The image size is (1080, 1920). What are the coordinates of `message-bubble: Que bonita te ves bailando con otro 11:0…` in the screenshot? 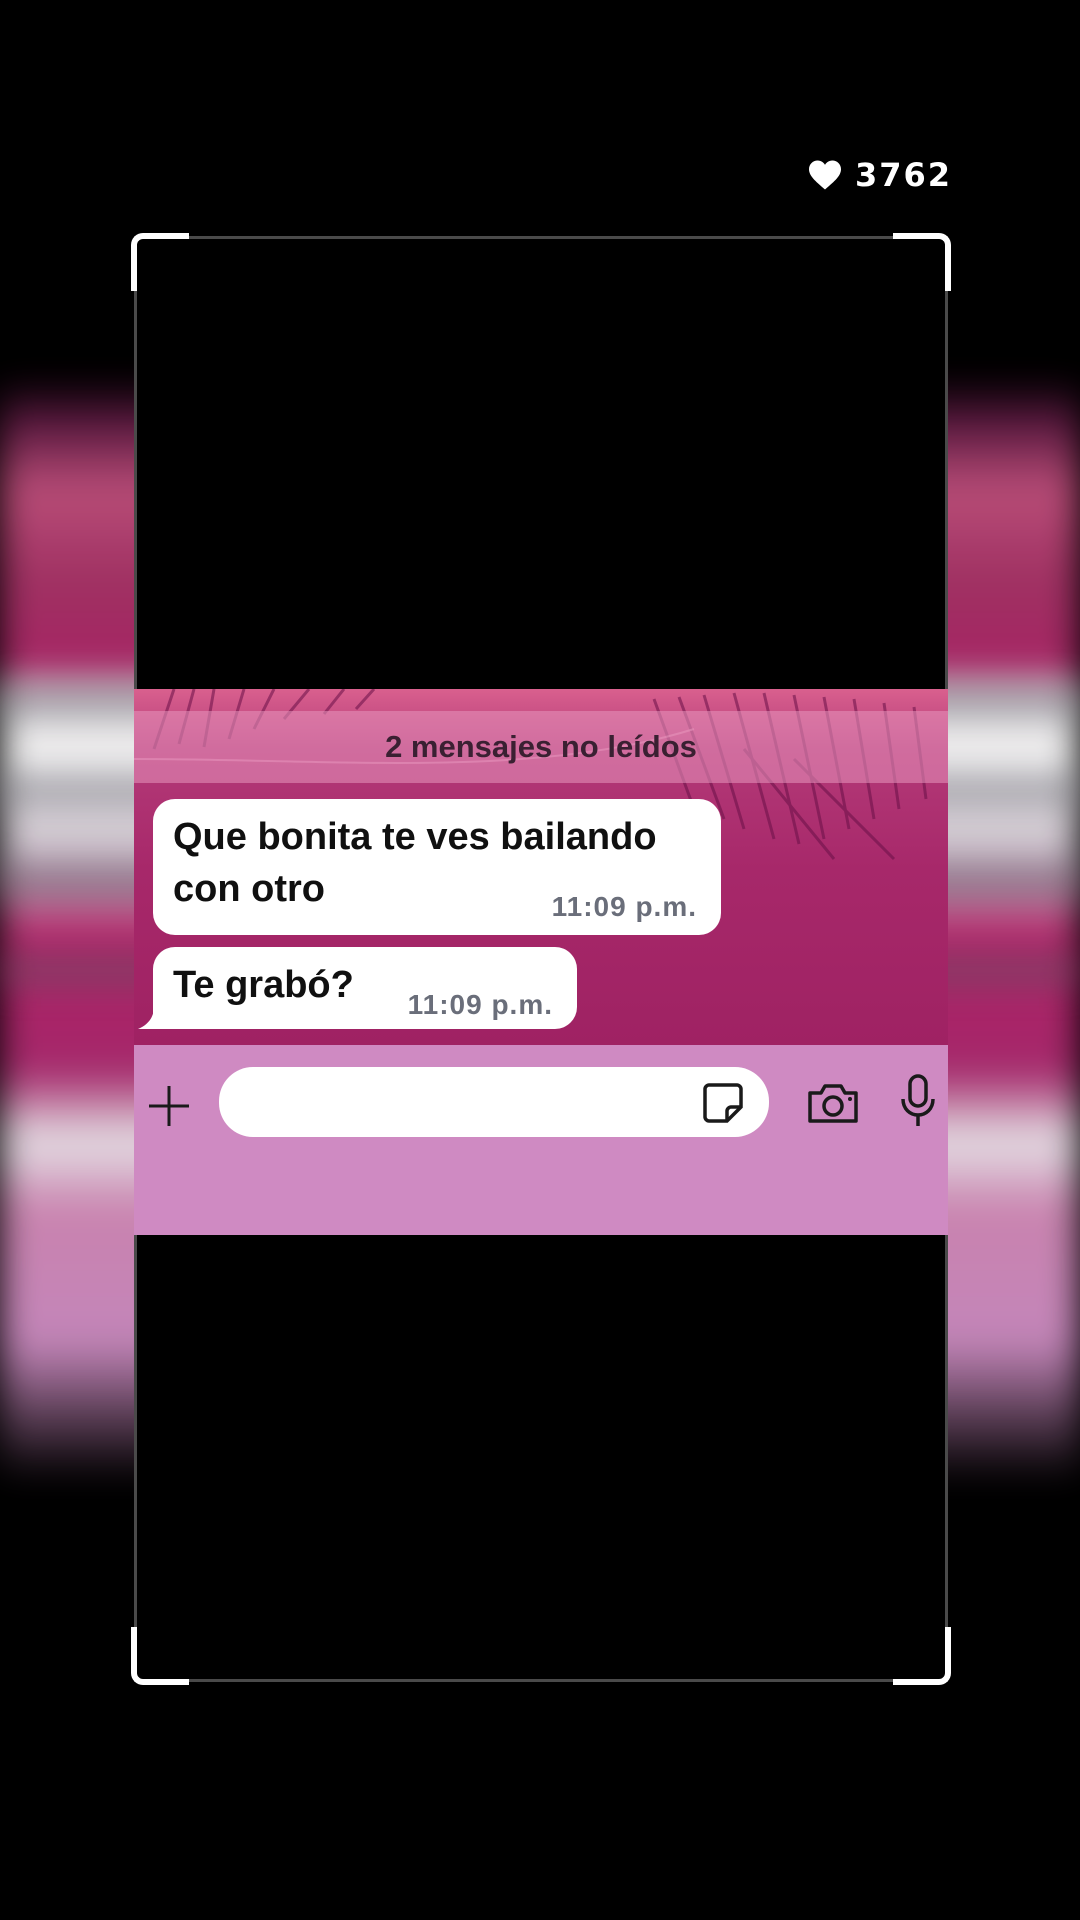 It's located at (437, 867).